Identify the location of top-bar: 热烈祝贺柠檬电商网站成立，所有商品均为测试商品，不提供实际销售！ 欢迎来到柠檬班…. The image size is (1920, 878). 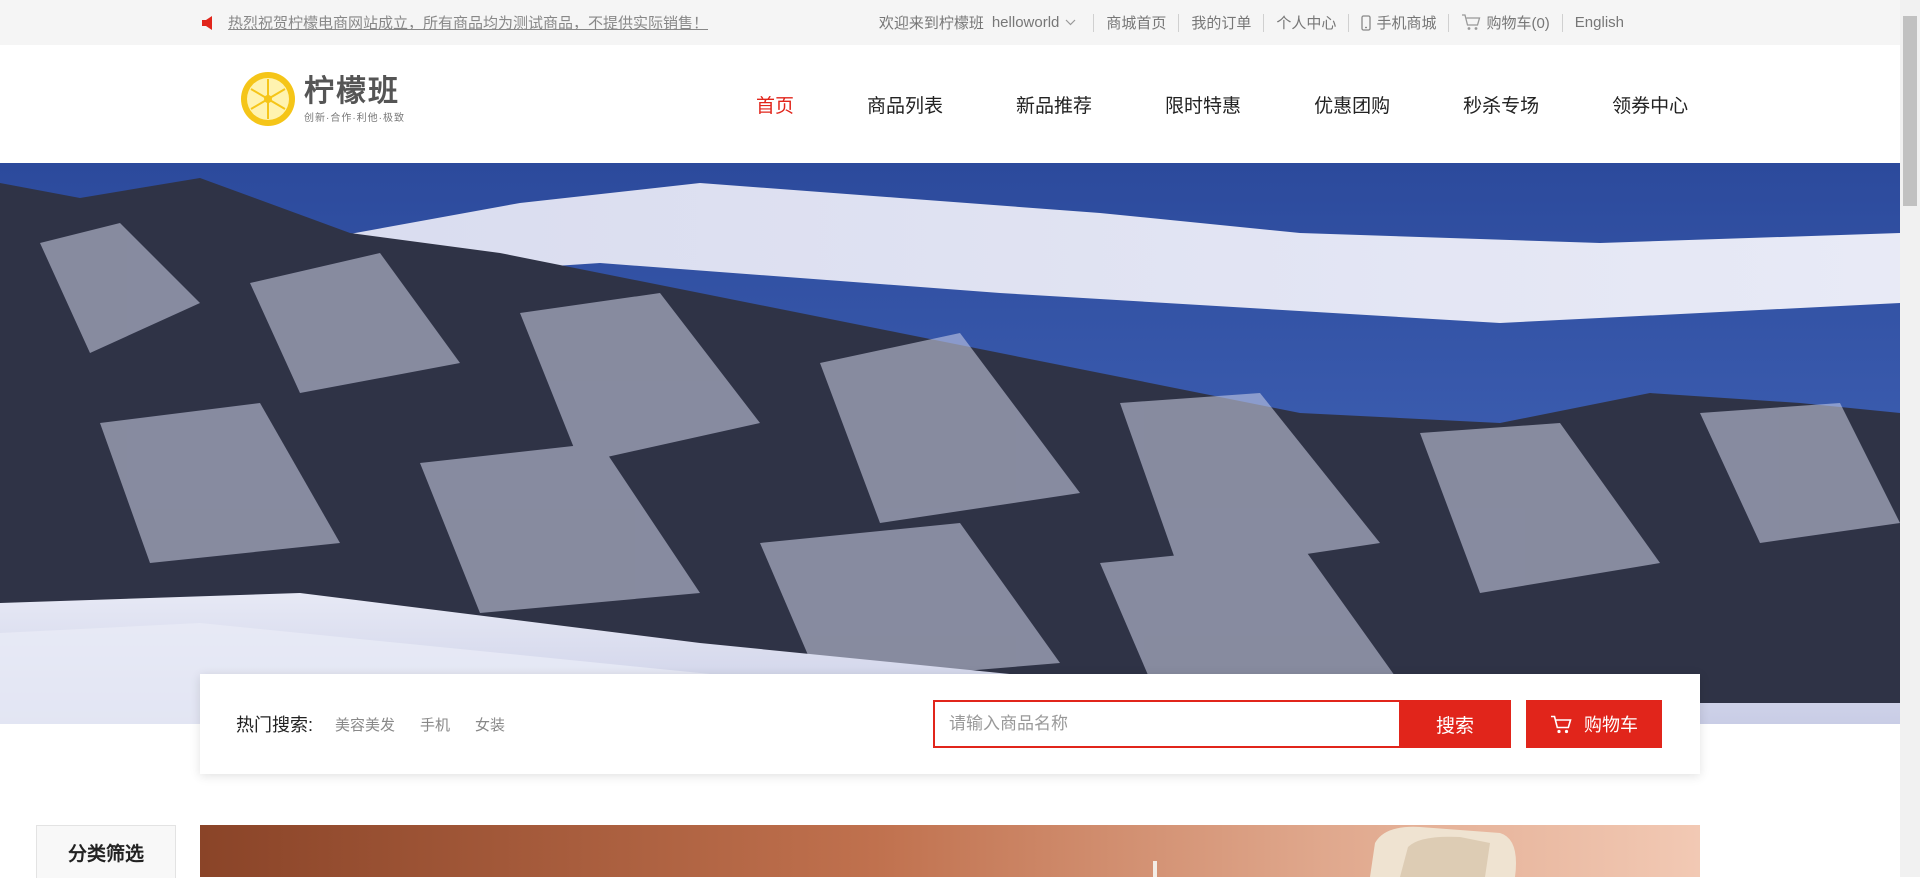
(950, 22).